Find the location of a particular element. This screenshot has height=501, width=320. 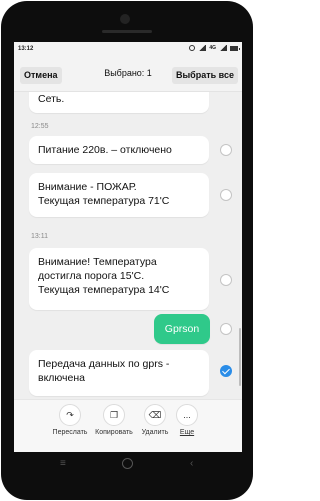

status-bar: 13:12 4G is located at coordinates (128, 50).